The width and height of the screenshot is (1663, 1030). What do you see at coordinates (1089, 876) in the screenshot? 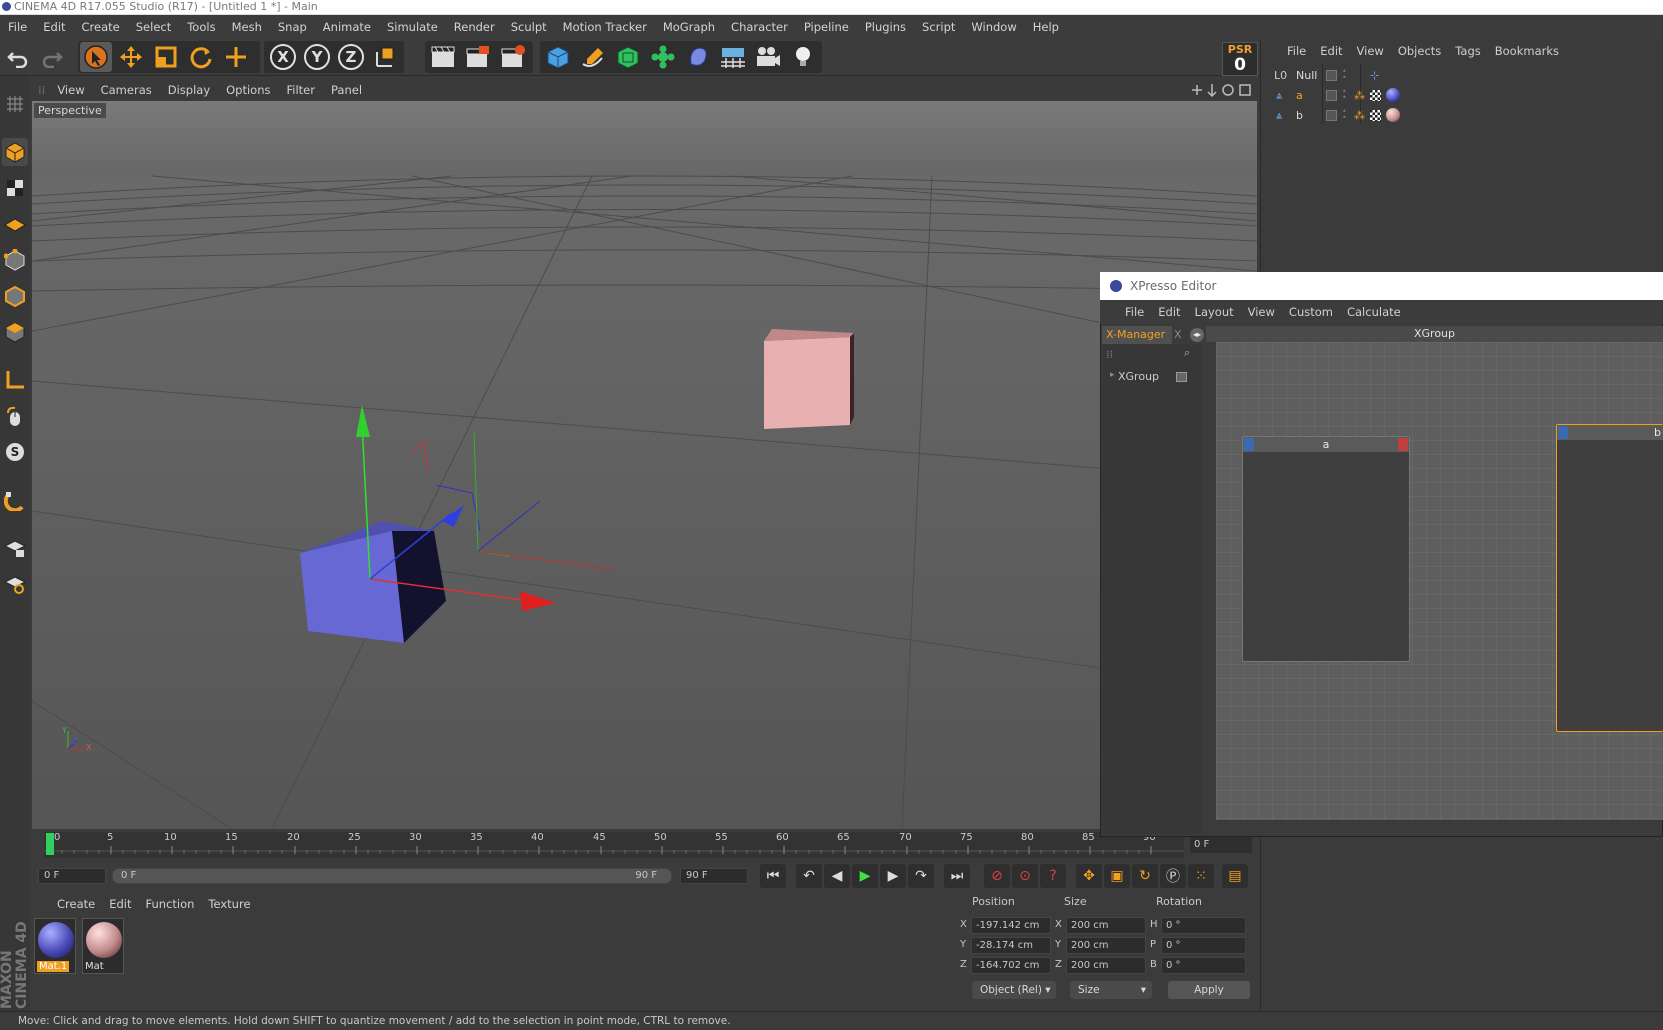
I see `key-position-icon: ✥` at bounding box center [1089, 876].